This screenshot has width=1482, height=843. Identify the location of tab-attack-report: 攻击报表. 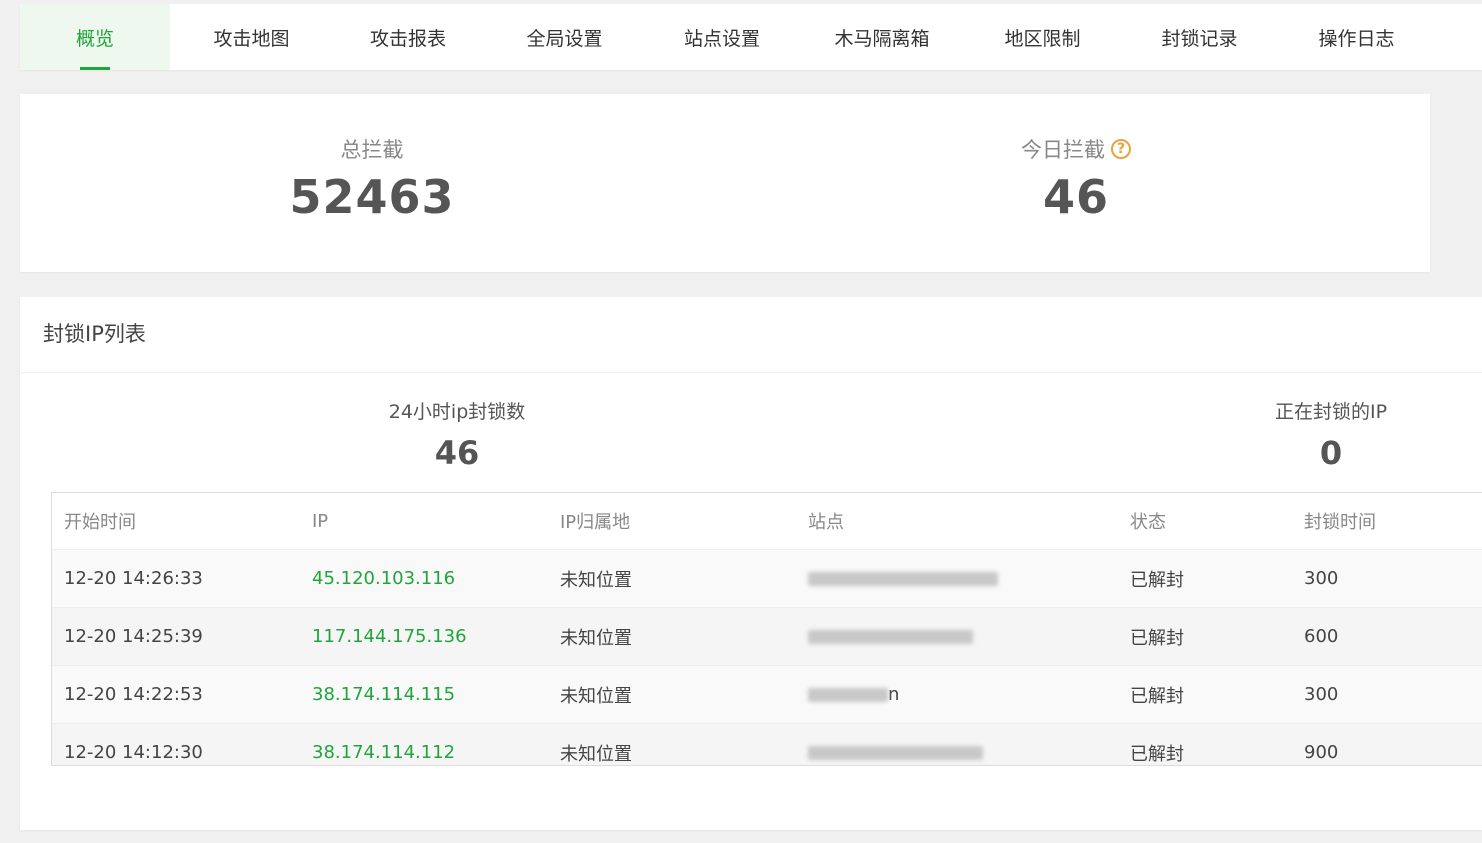
(408, 37).